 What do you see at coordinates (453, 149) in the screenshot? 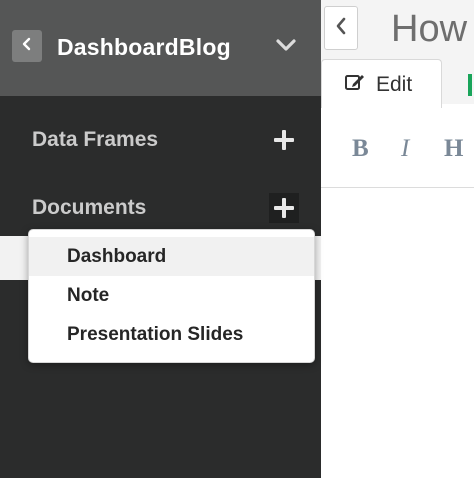
I see `heading-button: H` at bounding box center [453, 149].